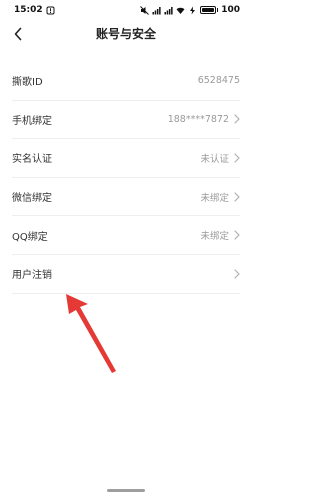  Describe the element at coordinates (91, 333) in the screenshot. I see `red-arrow-annotation` at that location.